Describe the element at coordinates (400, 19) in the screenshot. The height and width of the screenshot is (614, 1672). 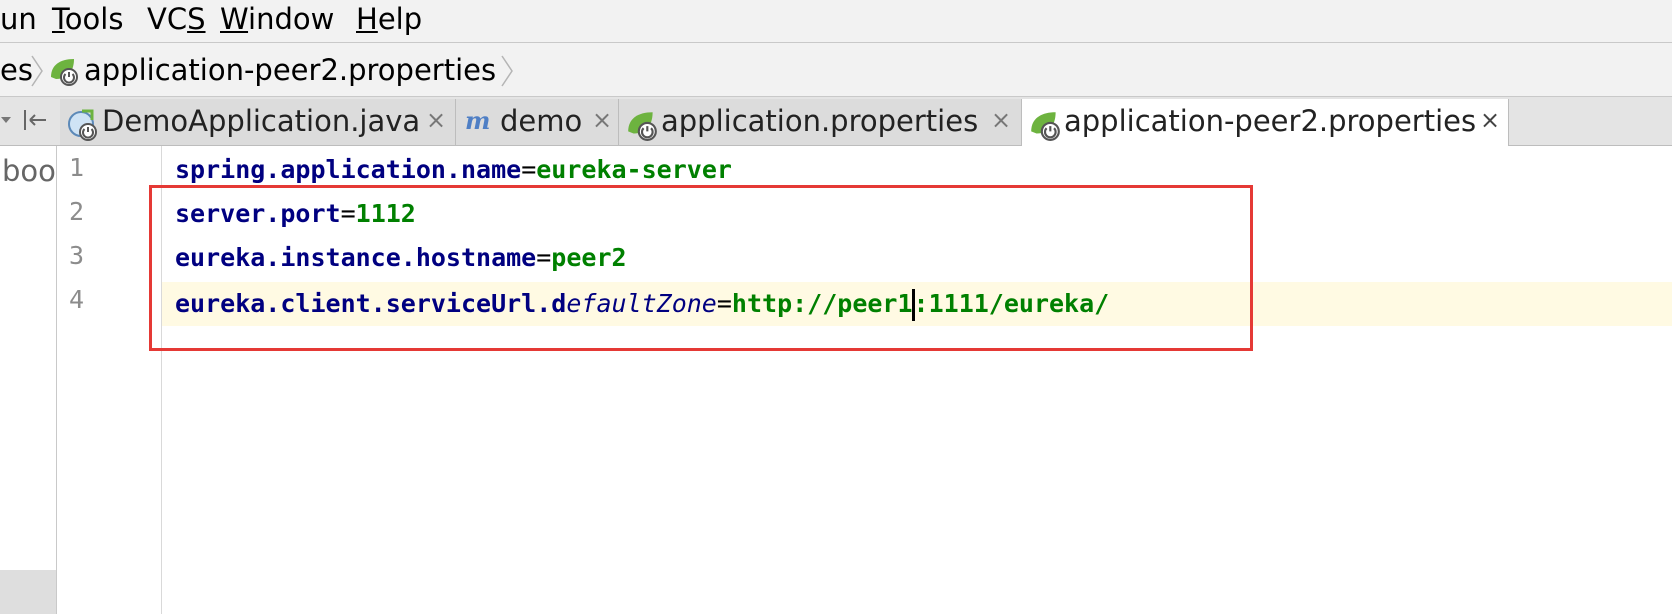
I see `menu-help-label: elp` at that location.